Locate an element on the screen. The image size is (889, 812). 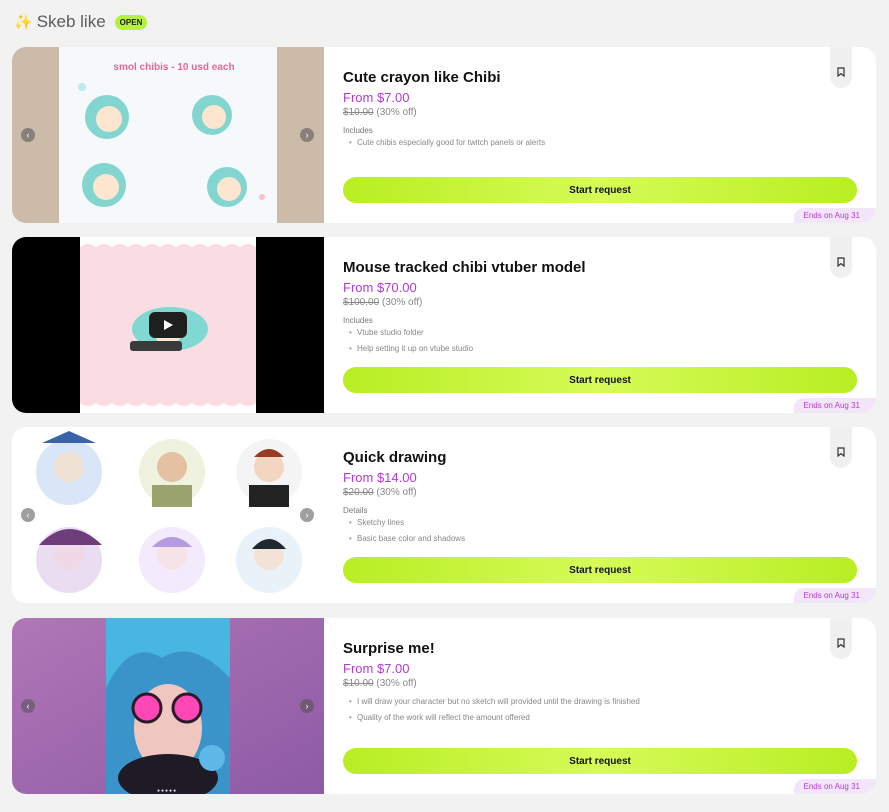
chibi-sheet-image: smol chibis - 10 usd each is located at coordinates (168, 135).